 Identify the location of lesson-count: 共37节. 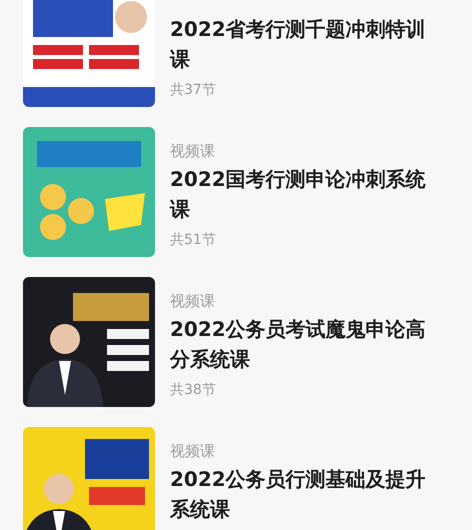
(193, 90).